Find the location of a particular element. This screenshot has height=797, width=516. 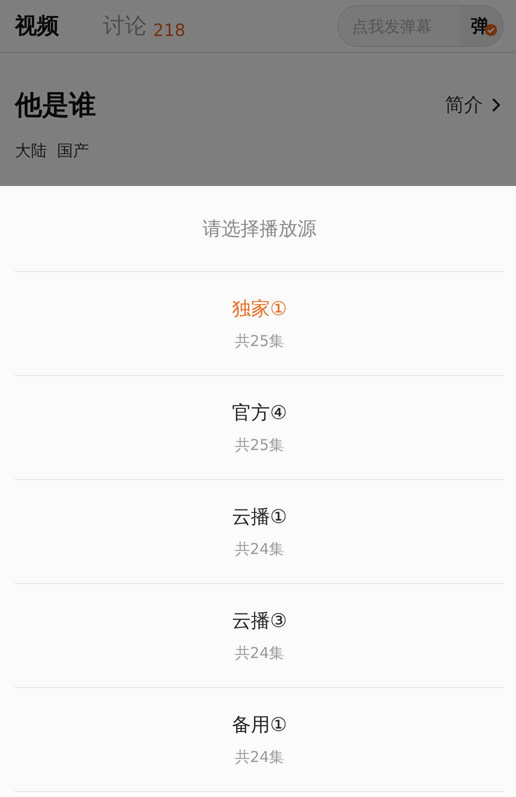

chevron-right-icon is located at coordinates (496, 105).